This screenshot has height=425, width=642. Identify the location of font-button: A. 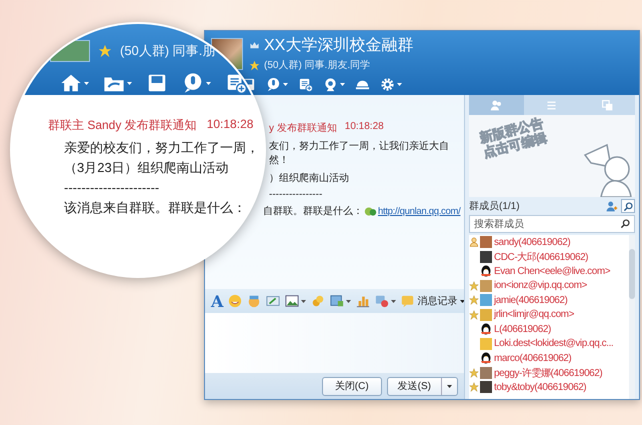
(217, 301).